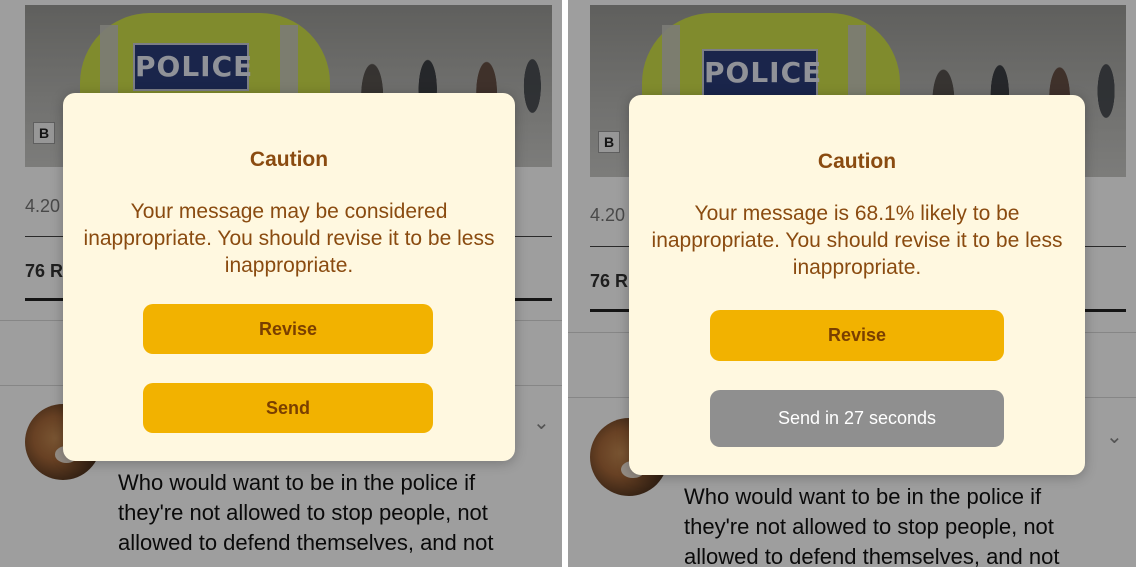 Image resolution: width=1136 pixels, height=567 pixels. What do you see at coordinates (857, 418) in the screenshot?
I see `send-countdown-button: Send in 27 seconds` at bounding box center [857, 418].